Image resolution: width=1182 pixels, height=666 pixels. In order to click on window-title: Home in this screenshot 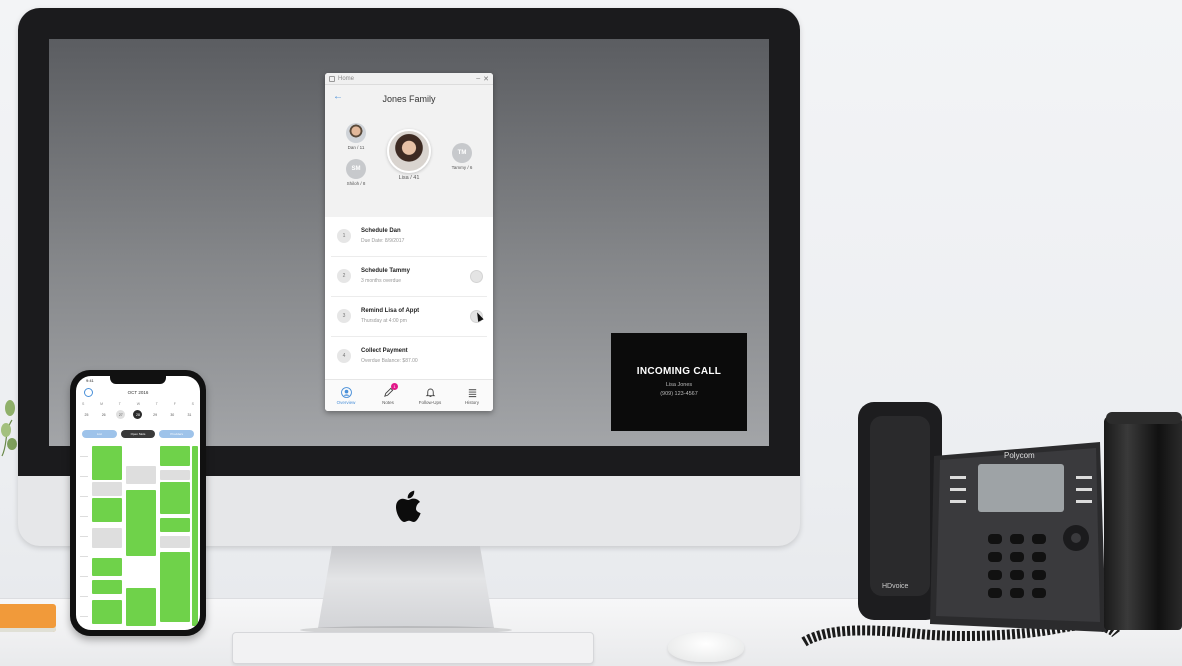, I will do `click(346, 78)`.